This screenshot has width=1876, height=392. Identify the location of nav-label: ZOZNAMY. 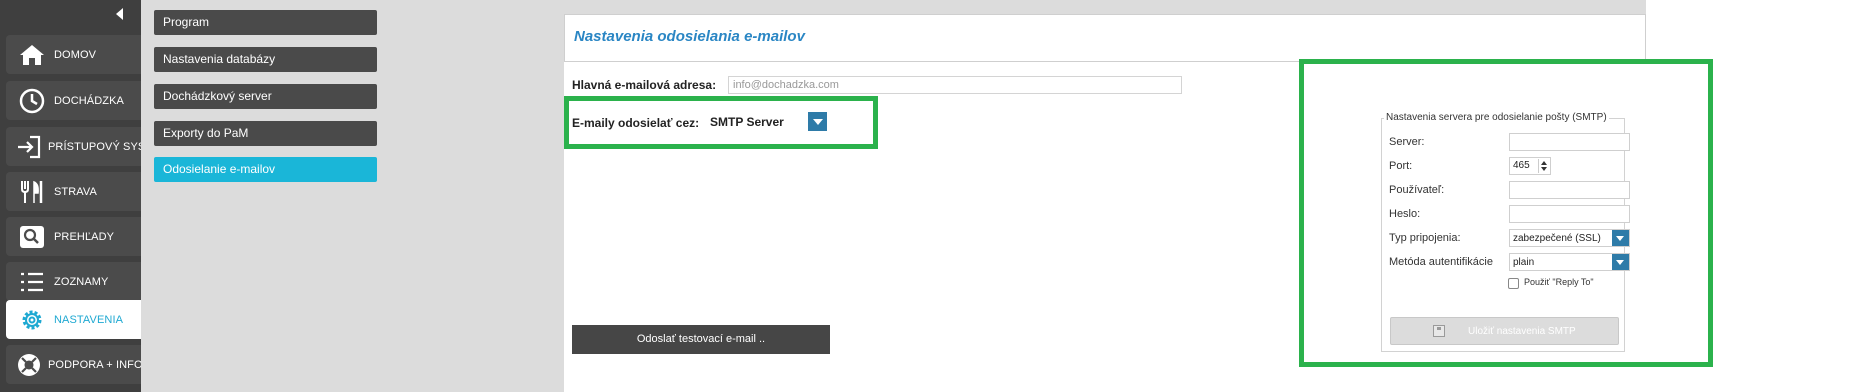
(81, 281).